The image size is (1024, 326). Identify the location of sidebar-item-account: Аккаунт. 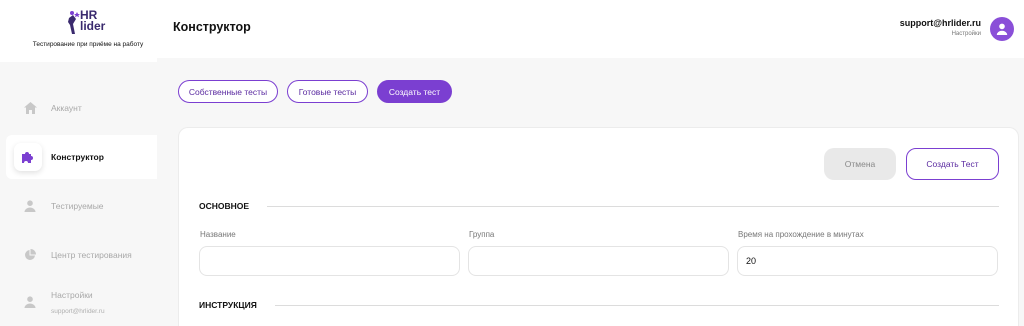
(78, 108).